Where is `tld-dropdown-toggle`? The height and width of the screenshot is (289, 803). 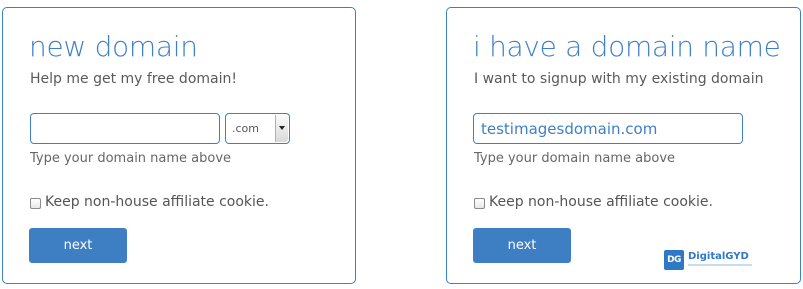
tld-dropdown-toggle is located at coordinates (281, 128).